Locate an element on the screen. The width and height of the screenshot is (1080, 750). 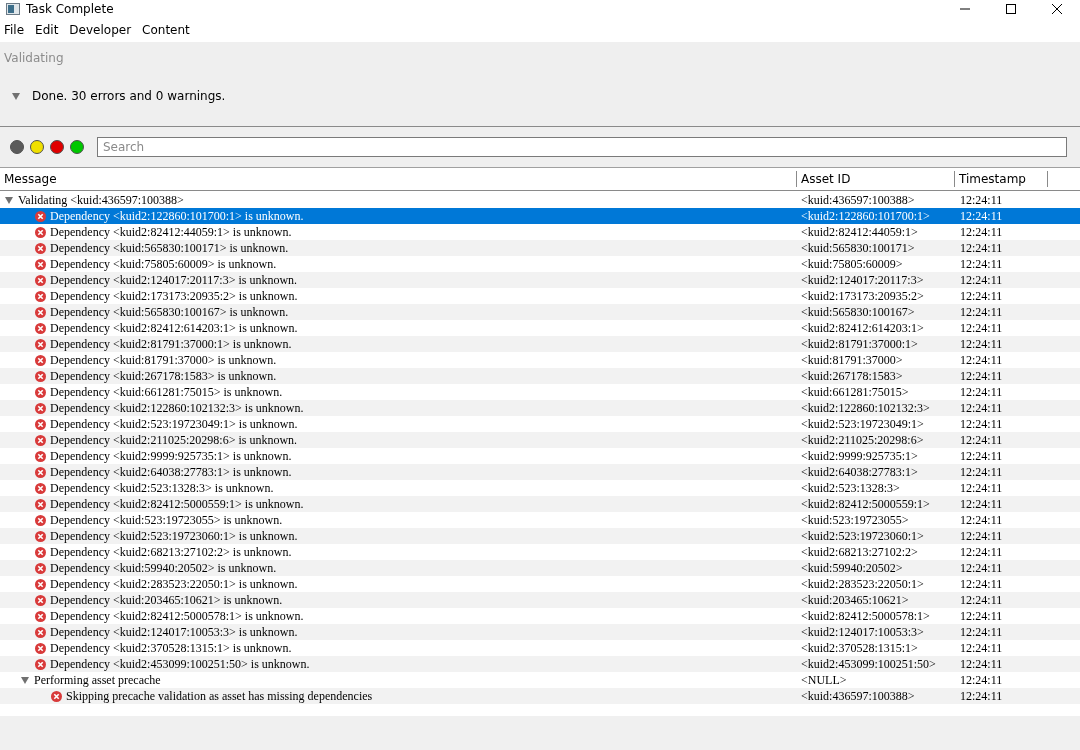
asset-id-cell-text: <kuid2:81791:37000:1> is located at coordinates (859, 344).